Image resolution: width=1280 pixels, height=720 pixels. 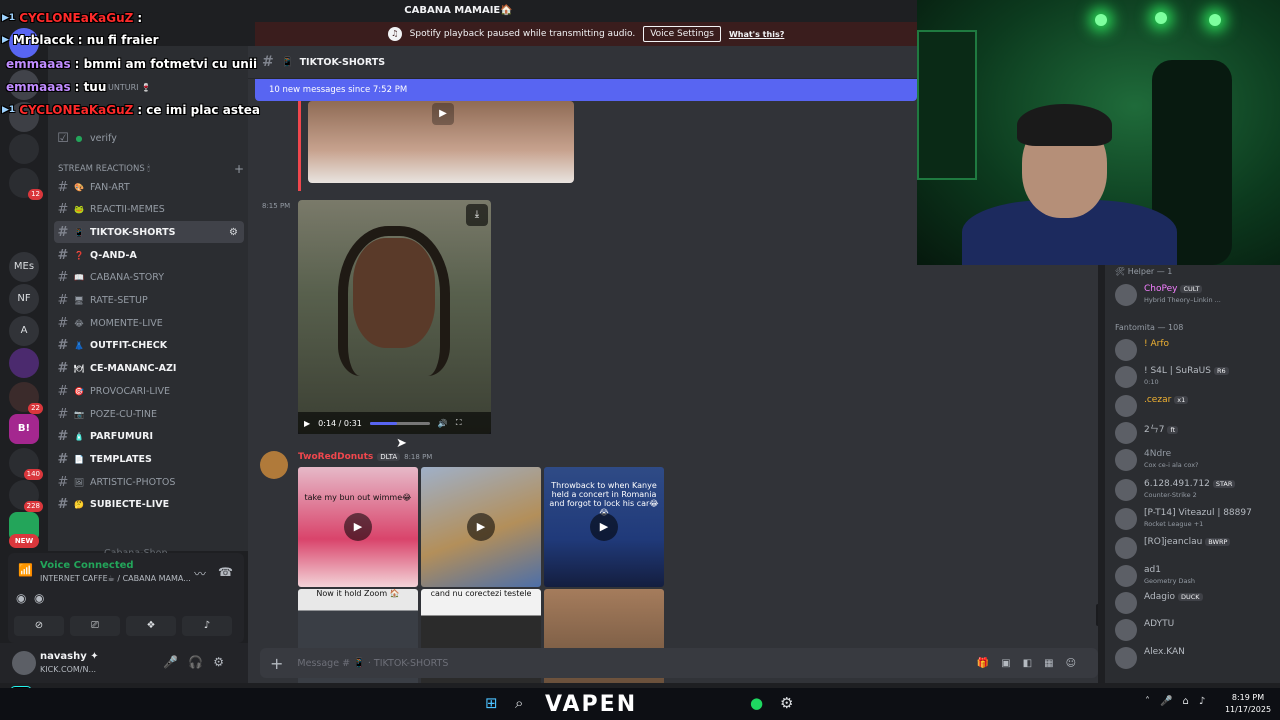 I want to click on message-input: Message # 📱 · TIKTOK-SHORTS, so click(x=372, y=663).